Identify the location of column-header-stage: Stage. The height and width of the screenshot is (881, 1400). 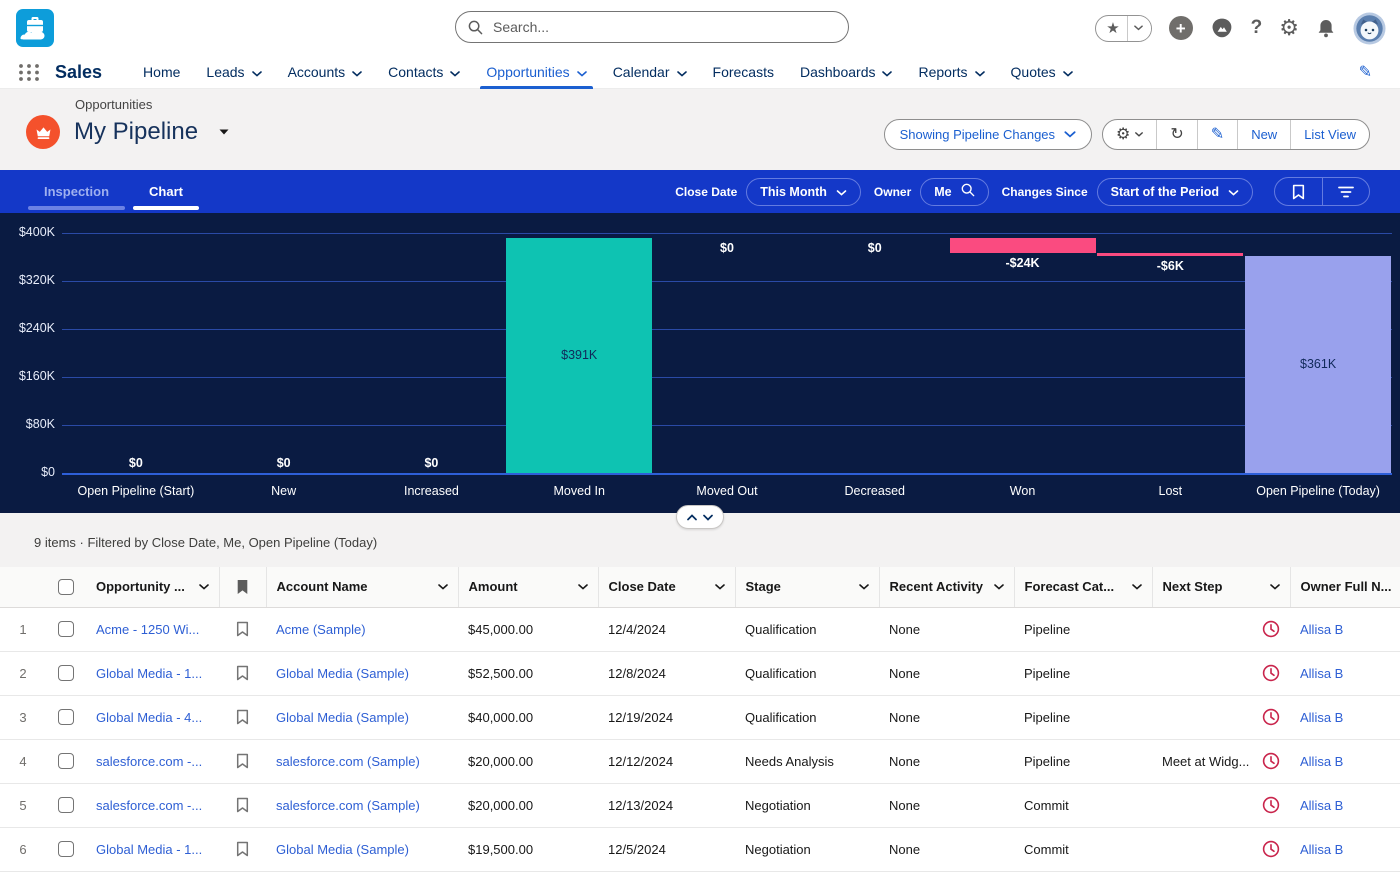
(806, 587).